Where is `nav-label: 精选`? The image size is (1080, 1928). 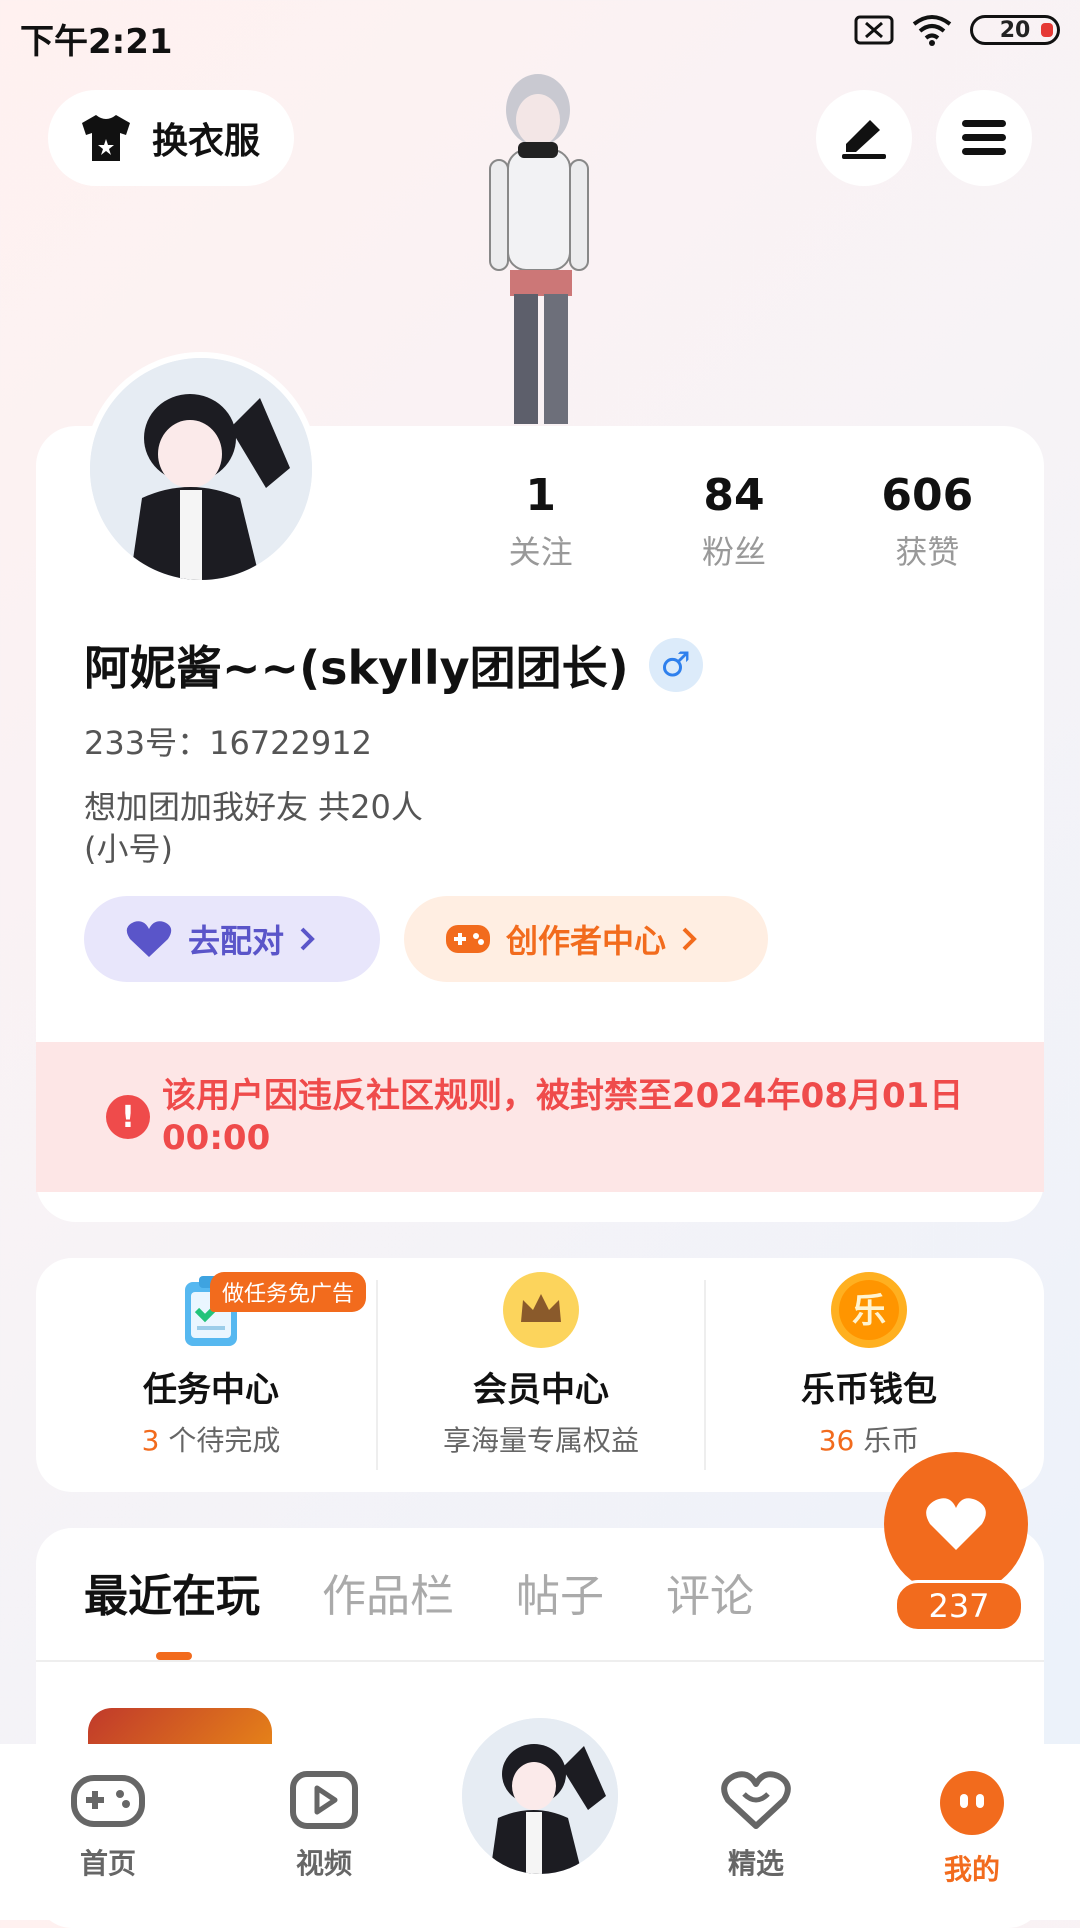
nav-label: 精选 is located at coordinates (755, 1863).